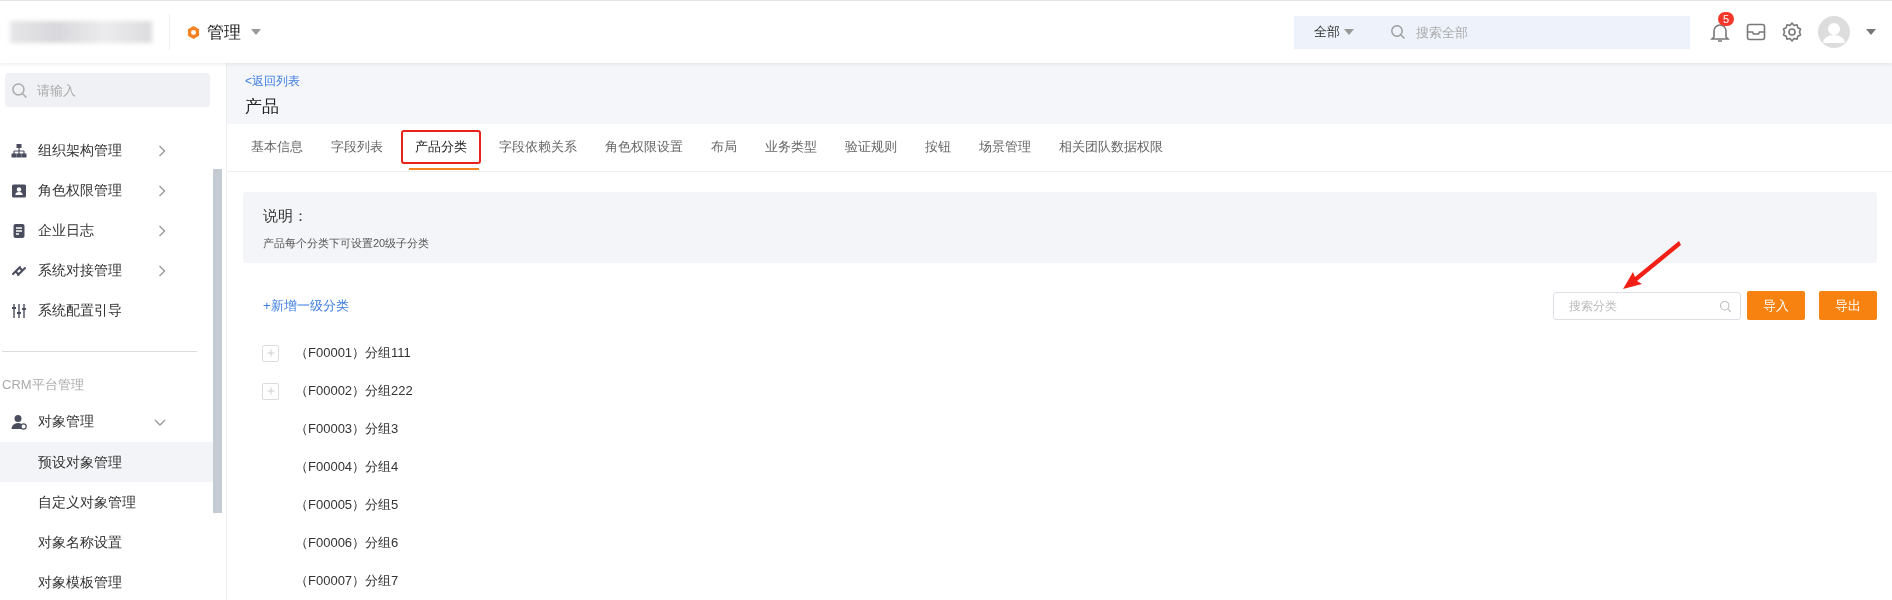 The height and width of the screenshot is (600, 1892). I want to click on id-card-icon, so click(19, 191).